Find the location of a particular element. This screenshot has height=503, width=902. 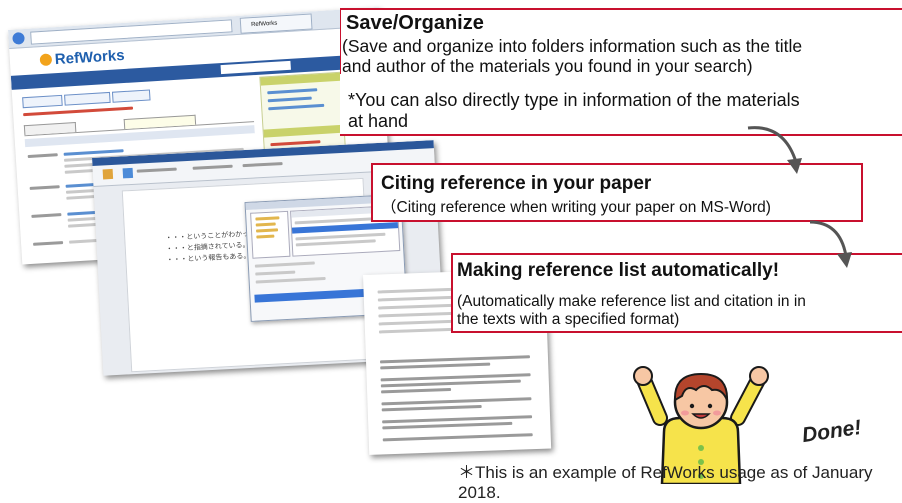

refworks-logo-text: RefWorks is located at coordinates (90, 57).